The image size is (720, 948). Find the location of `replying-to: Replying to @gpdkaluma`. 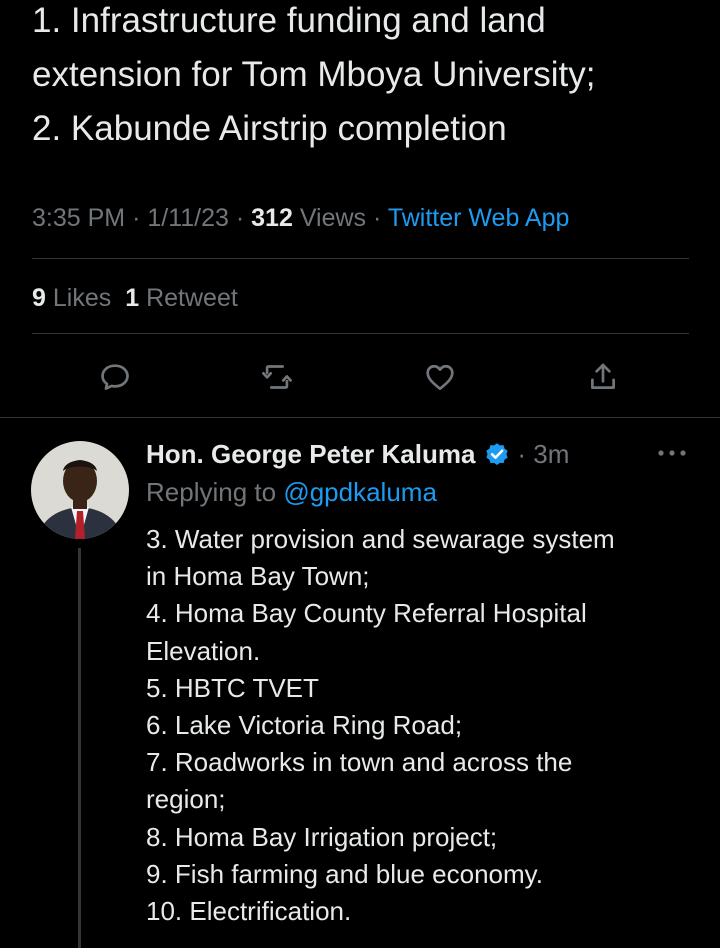

replying-to: Replying to @gpdkaluma is located at coordinates (291, 492).